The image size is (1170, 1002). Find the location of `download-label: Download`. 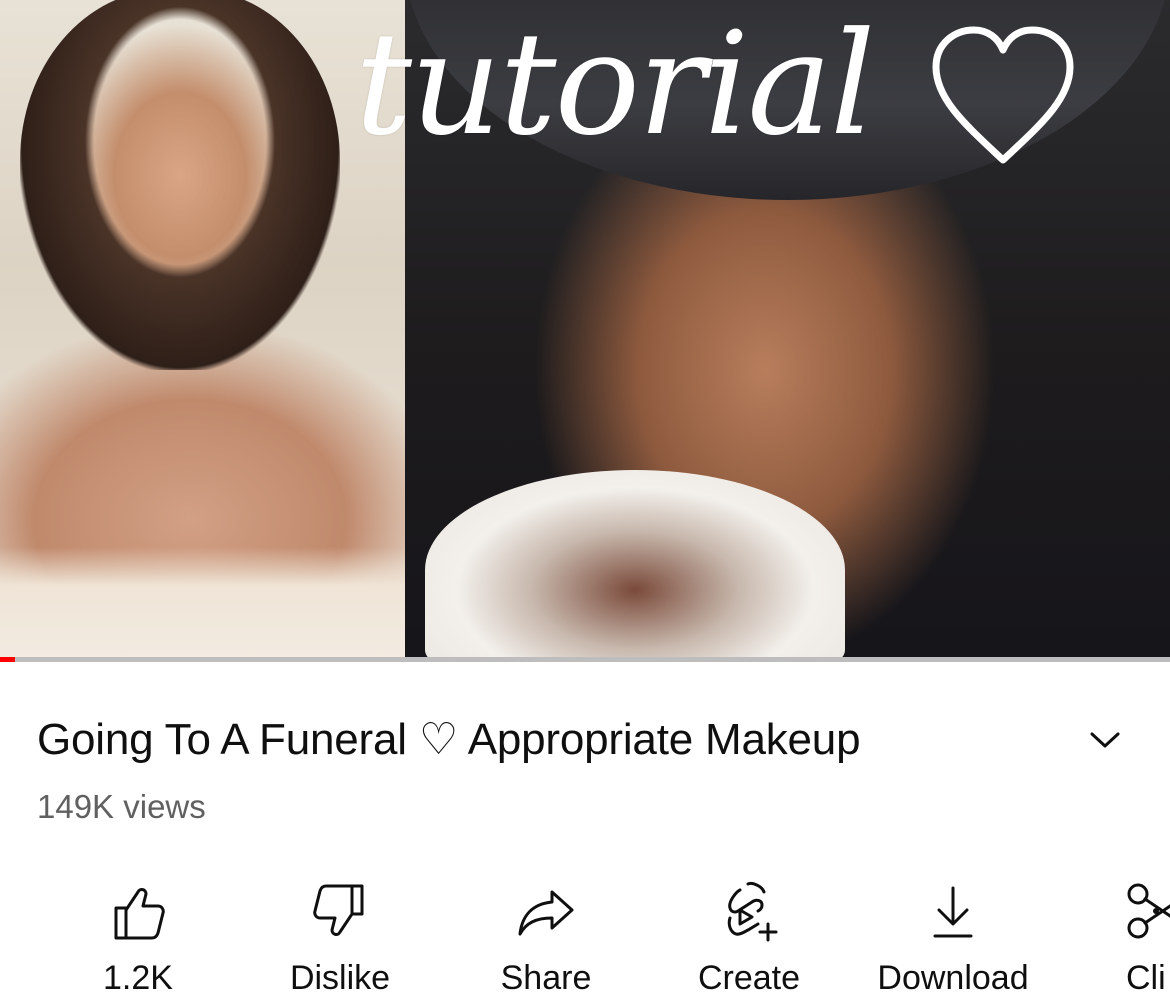

download-label: Download is located at coordinates (953, 978).